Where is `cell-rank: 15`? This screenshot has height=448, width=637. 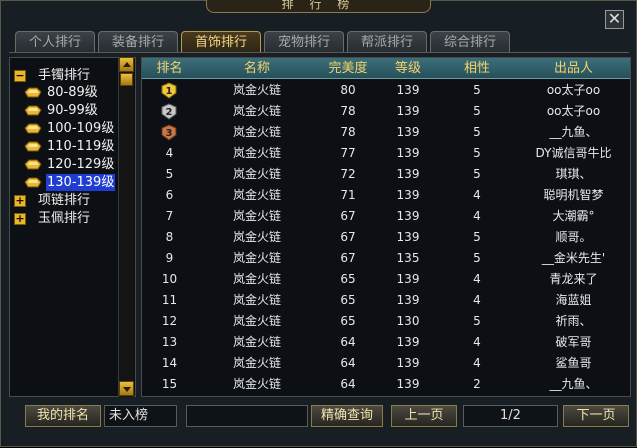 cell-rank: 15 is located at coordinates (169, 384).